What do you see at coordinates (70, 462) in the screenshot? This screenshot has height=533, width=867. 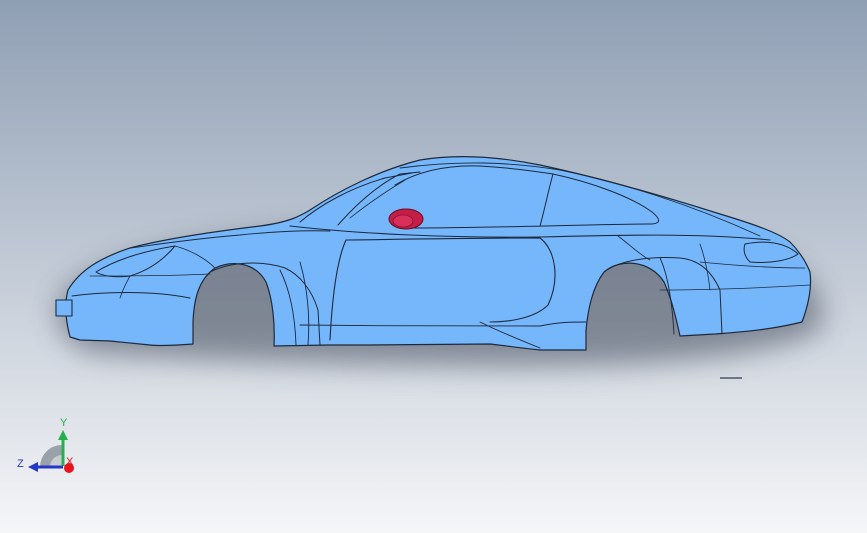 I see `triad-x-label: X` at bounding box center [70, 462].